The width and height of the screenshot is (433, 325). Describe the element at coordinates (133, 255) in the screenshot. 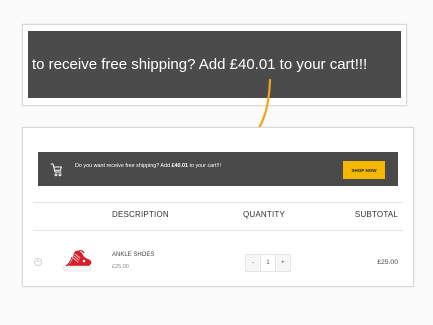

I see `product-name: ANKLE SHOES` at that location.